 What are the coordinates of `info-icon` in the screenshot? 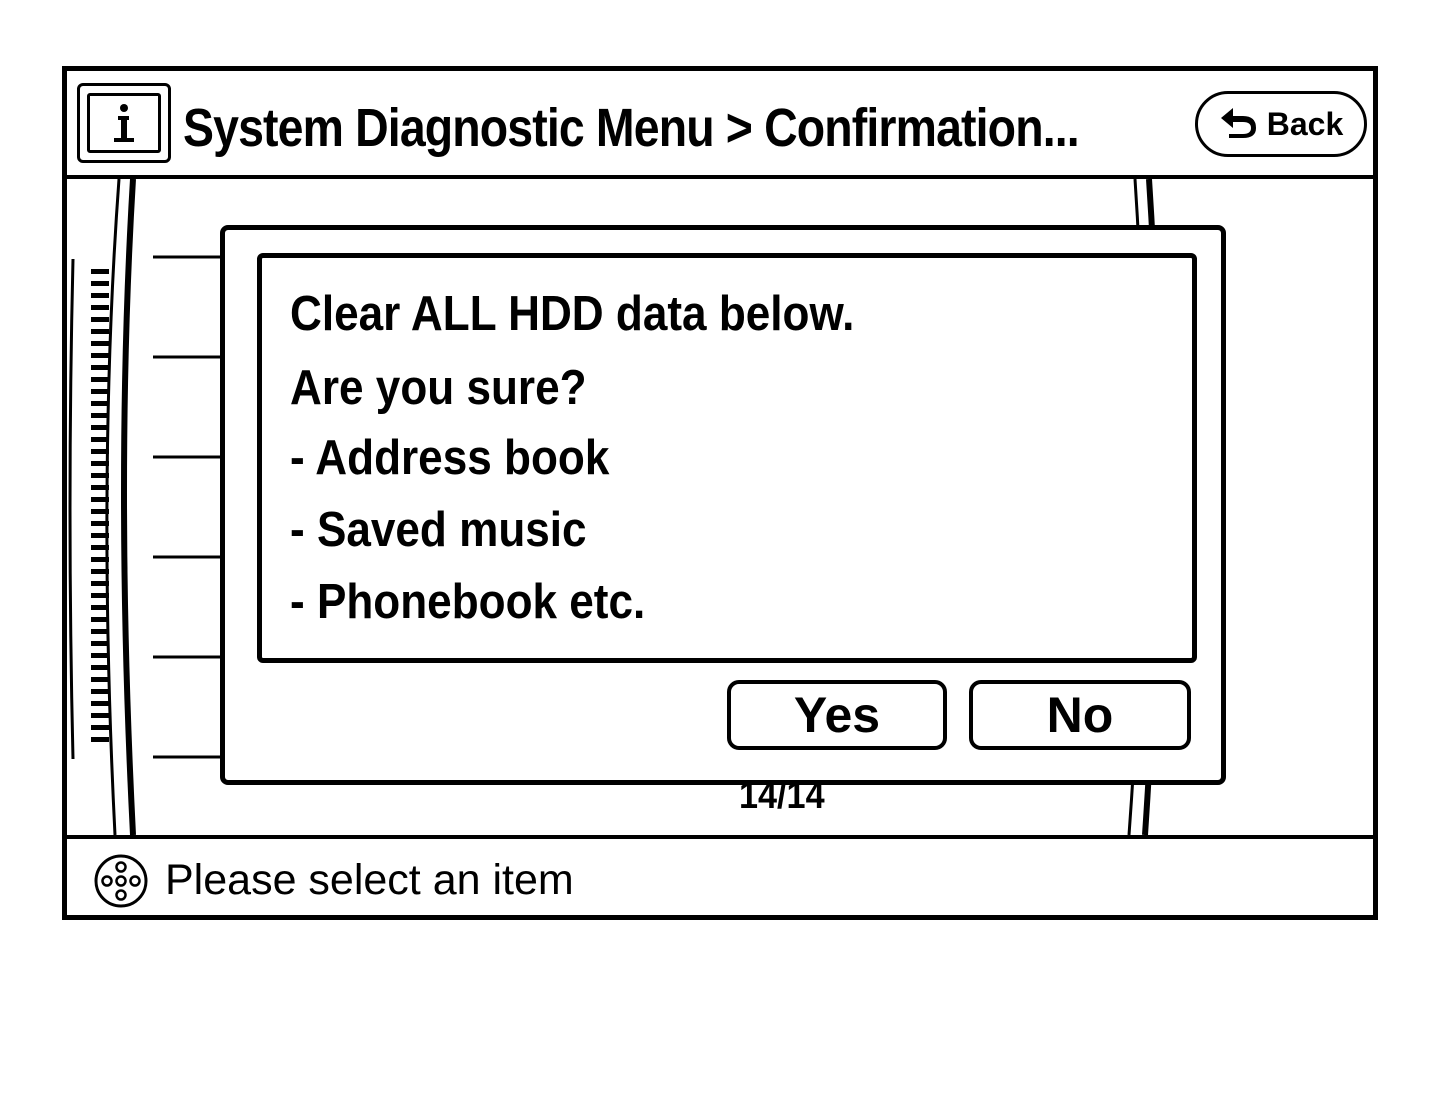 It's located at (124, 123).